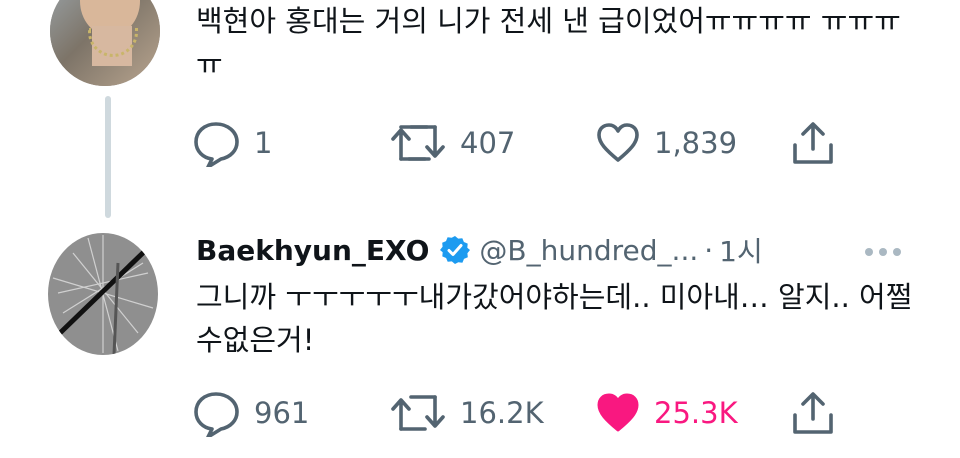 The height and width of the screenshot is (458, 960). I want to click on retweet-button: 407, so click(451, 143).